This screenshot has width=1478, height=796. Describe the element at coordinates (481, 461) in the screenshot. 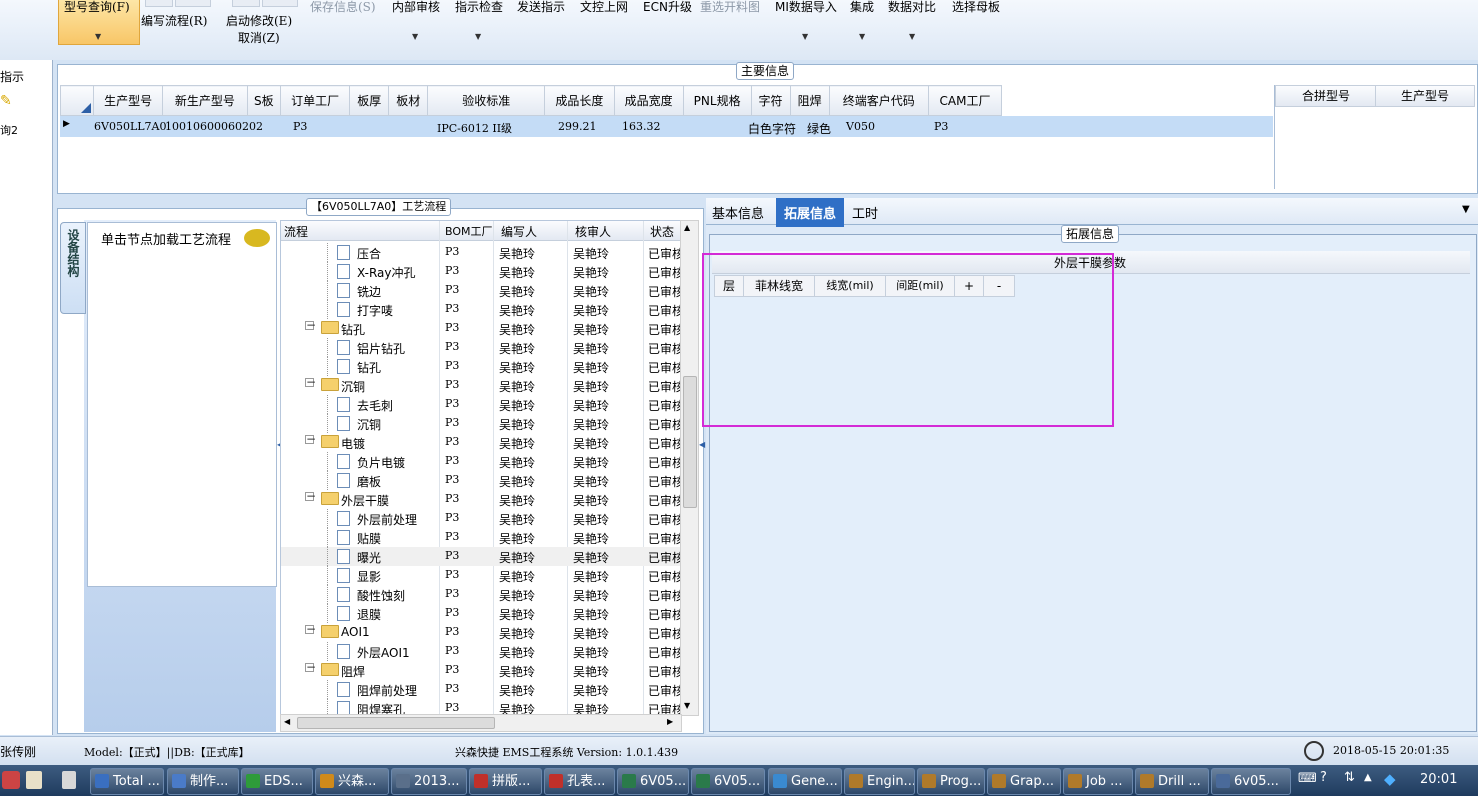

I see `tree-row: 负片电镀 P3 吴艳玲 吴艳玲 已审核` at that location.